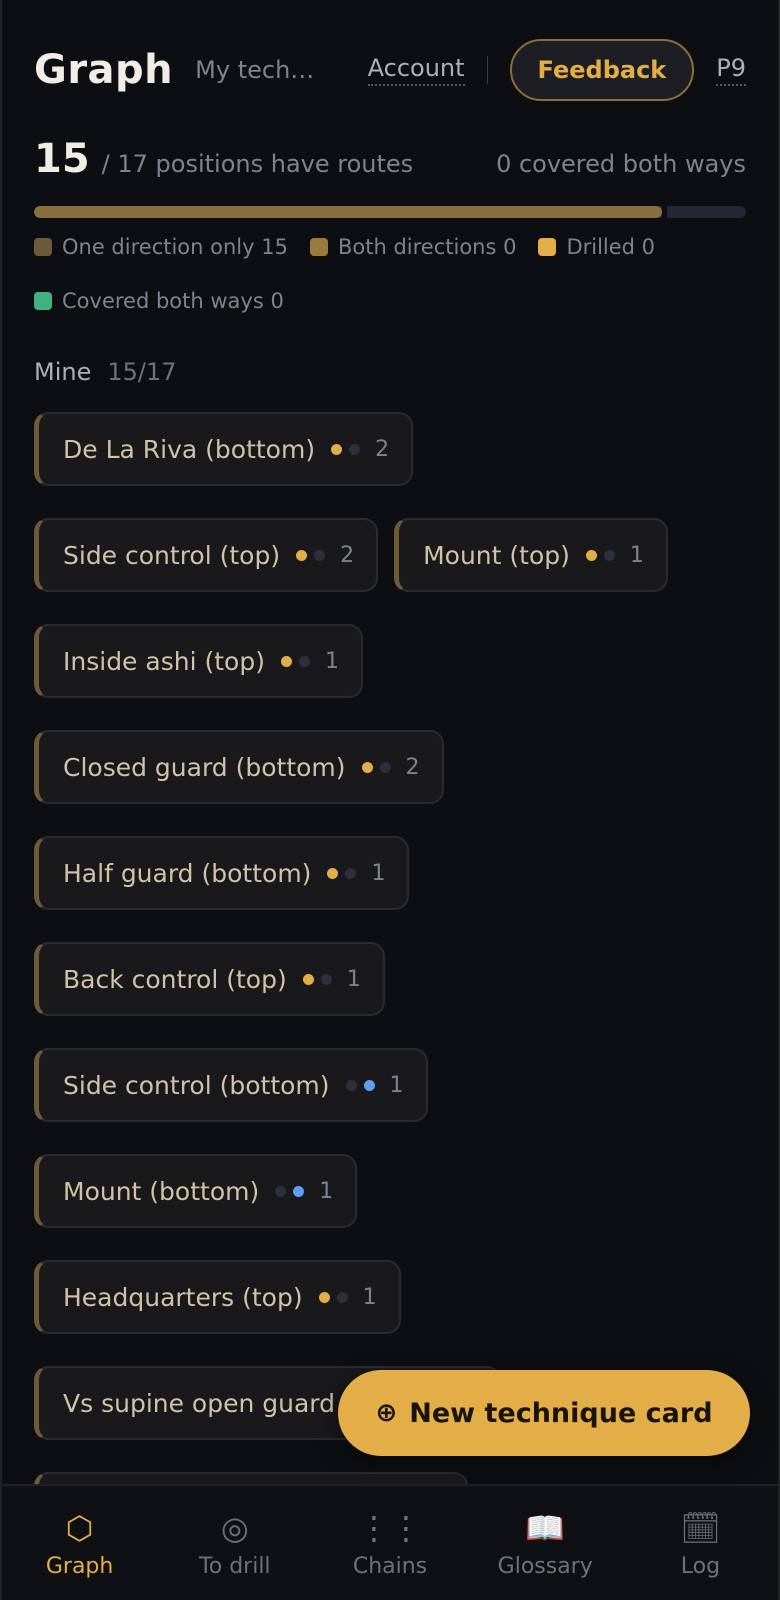 The image size is (780, 1600). I want to click on position-chip: Headquarters (top) 1, so click(217, 1297).